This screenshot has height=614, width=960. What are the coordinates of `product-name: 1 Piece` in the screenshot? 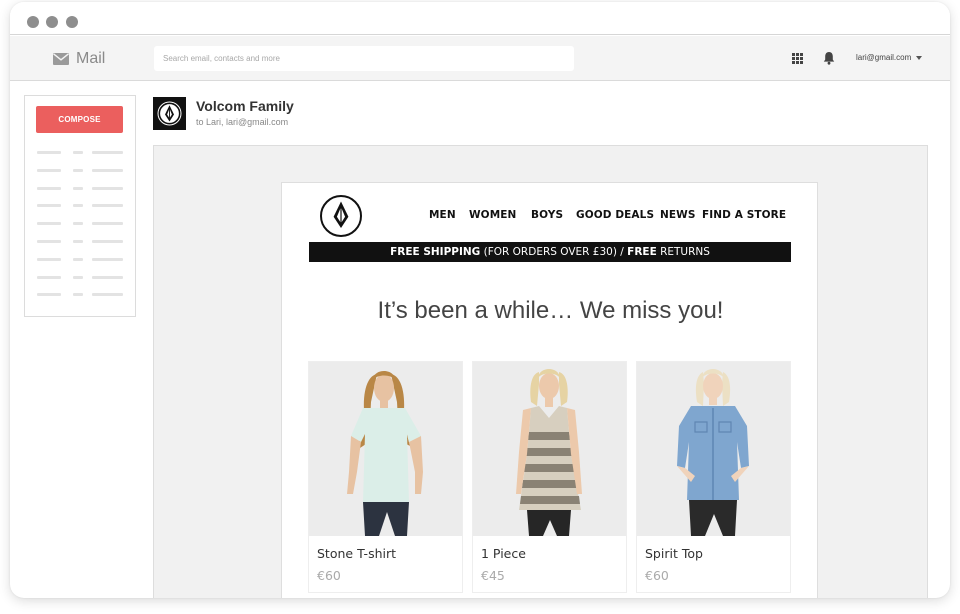 It's located at (503, 553).